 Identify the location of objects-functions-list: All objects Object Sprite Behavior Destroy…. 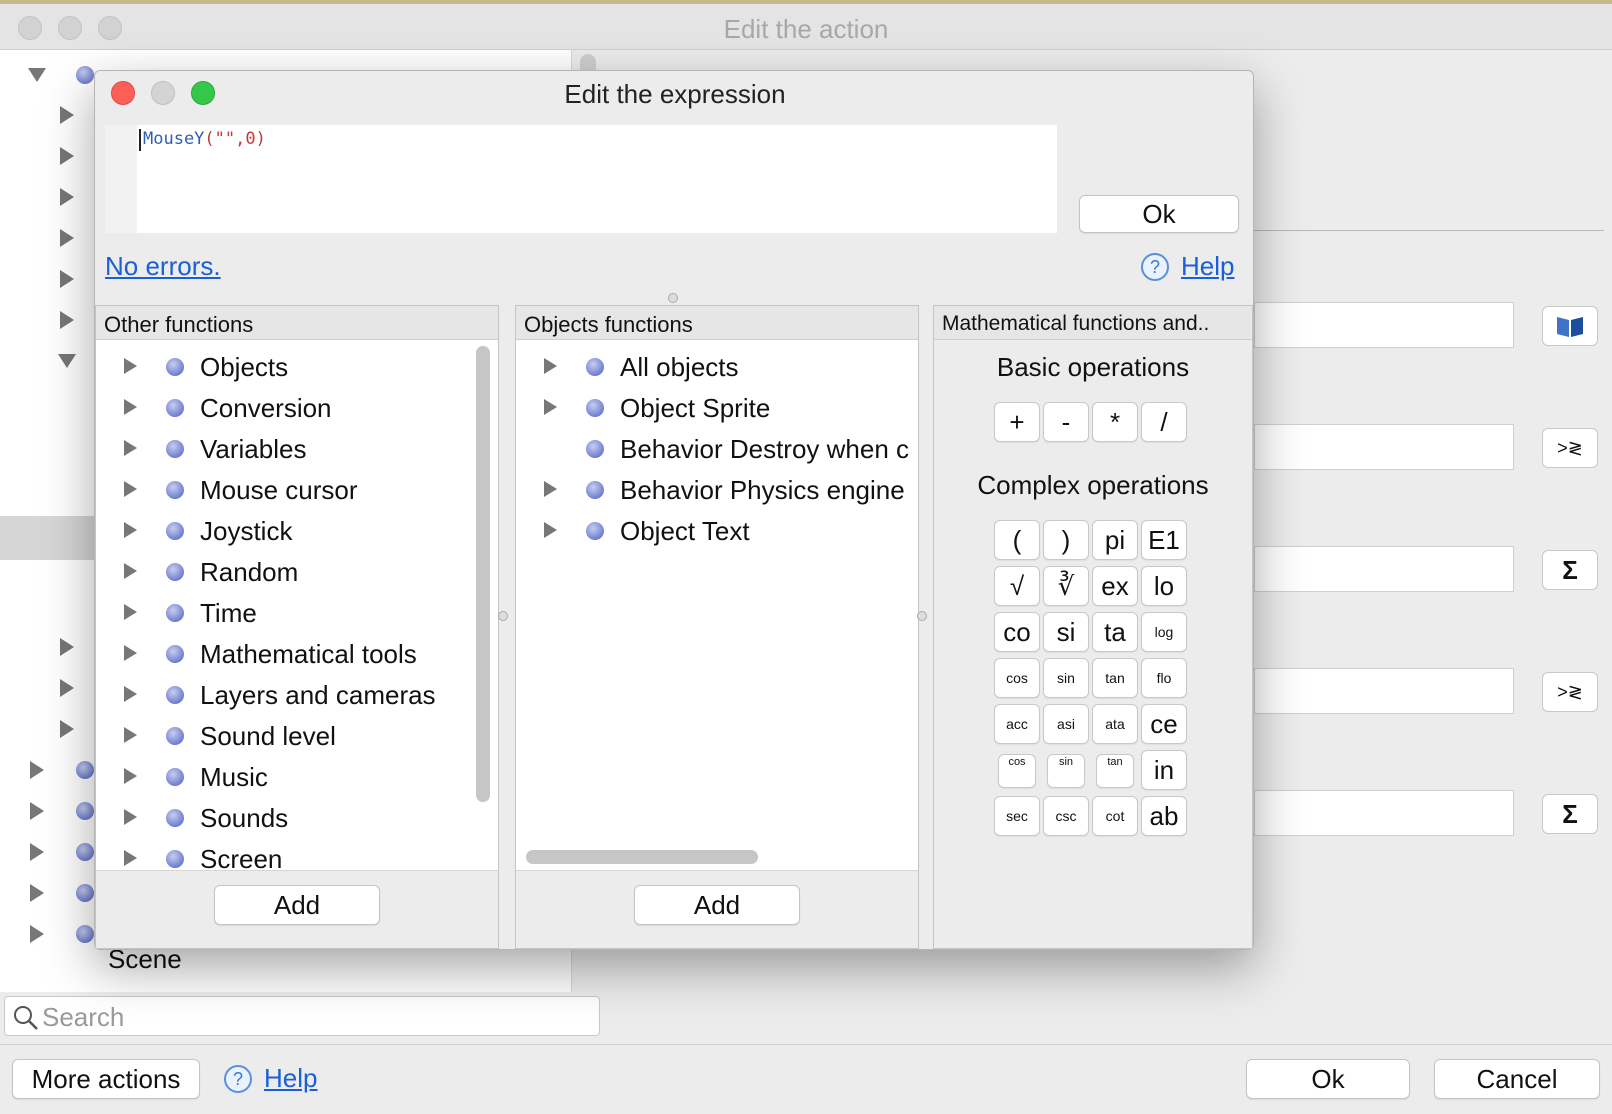
(717, 585).